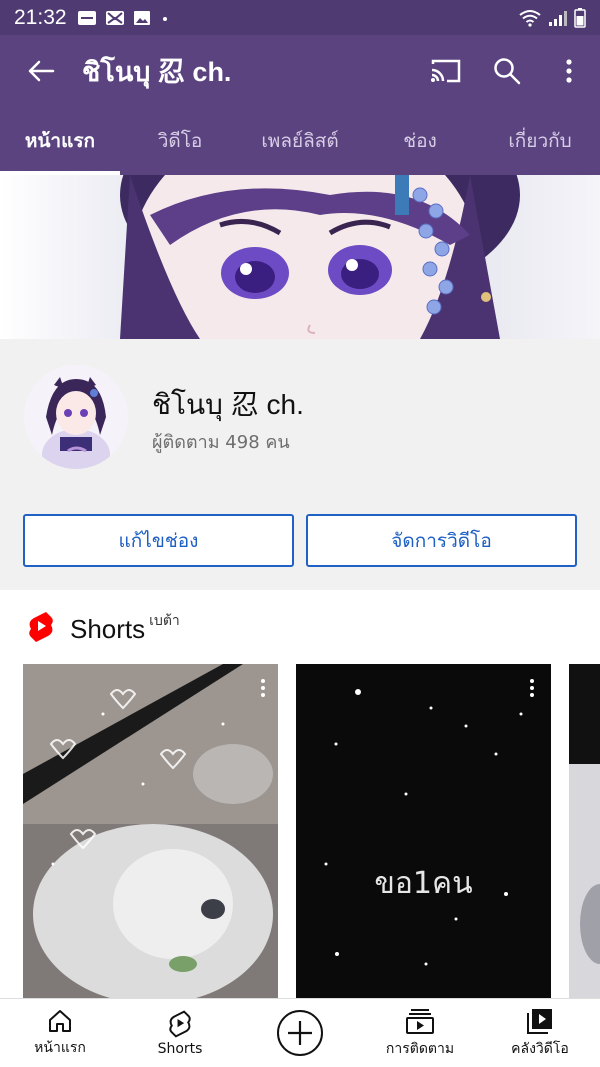 The width and height of the screenshot is (600, 1067). I want to click on home-icon, so click(60, 1020).